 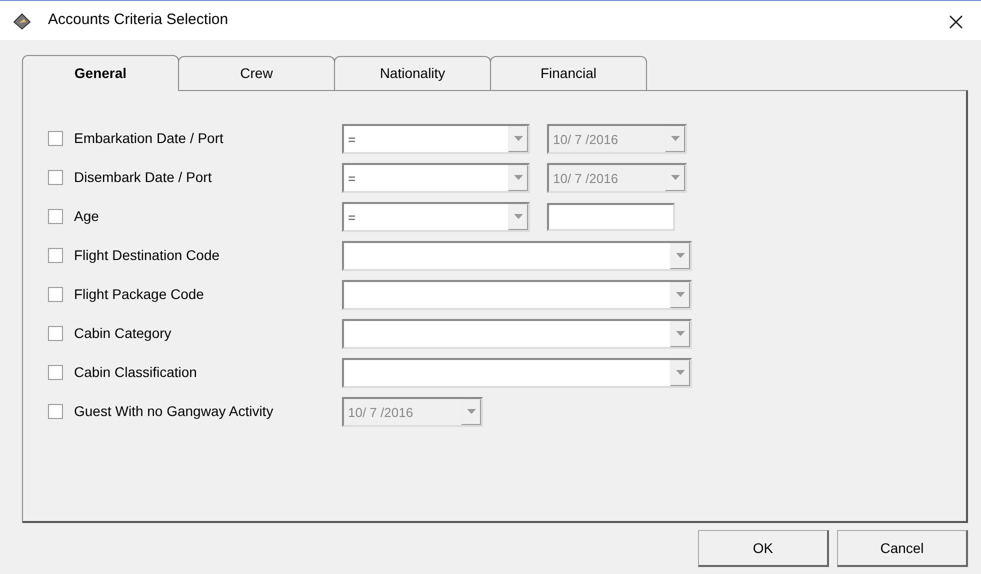 What do you see at coordinates (568, 73) in the screenshot?
I see `tab: Financial` at bounding box center [568, 73].